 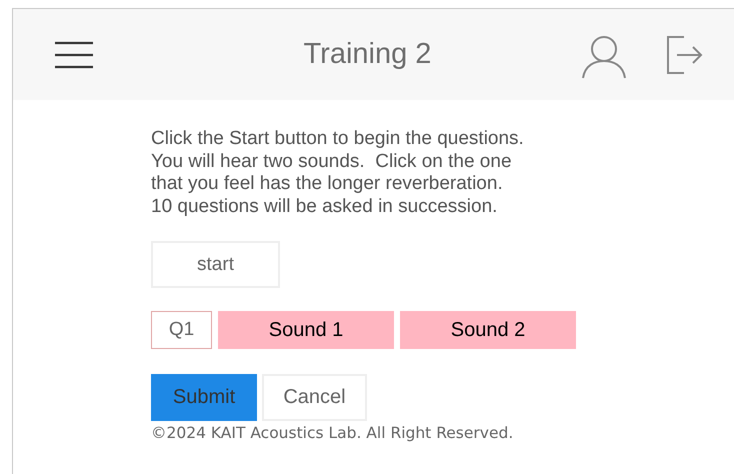 I want to click on submit-button: Submit, so click(x=204, y=397).